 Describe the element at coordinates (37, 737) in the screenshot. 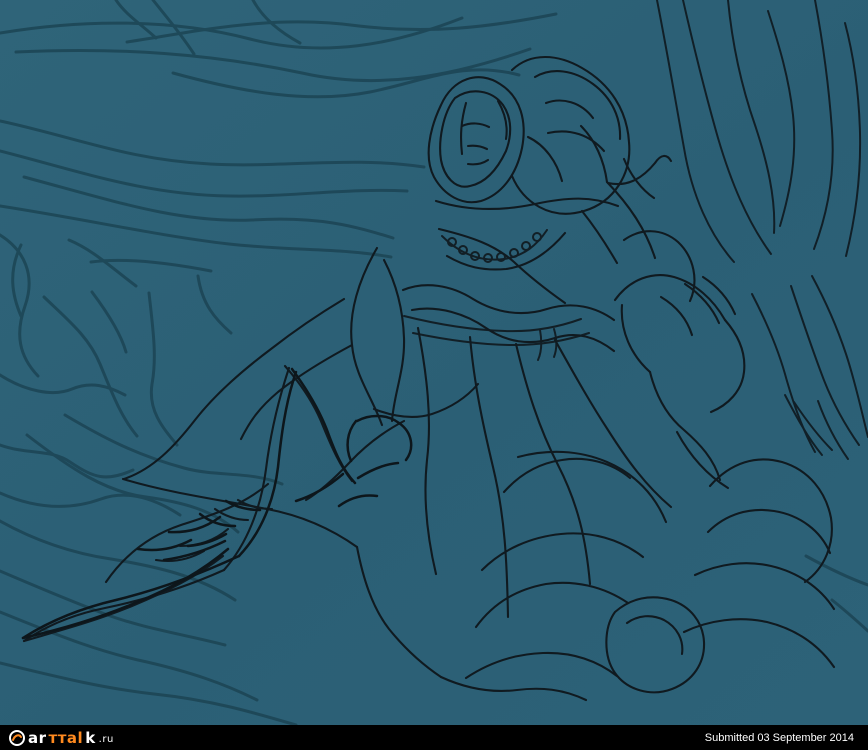

I see `logo-text-first-part: ar` at that location.